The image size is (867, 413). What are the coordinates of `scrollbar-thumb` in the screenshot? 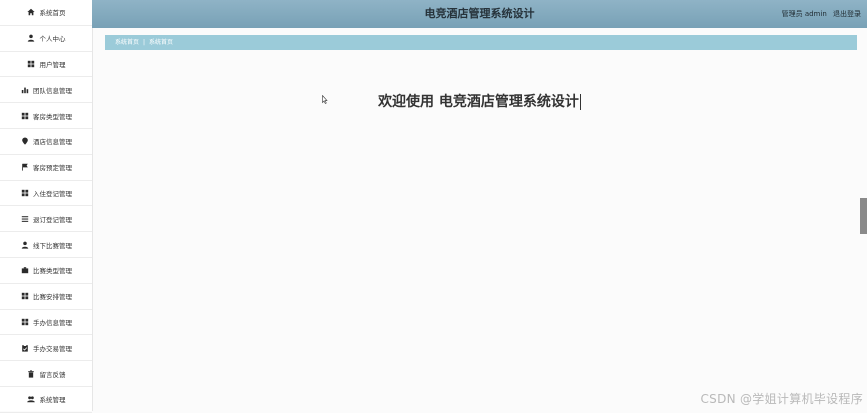 It's located at (863, 216).